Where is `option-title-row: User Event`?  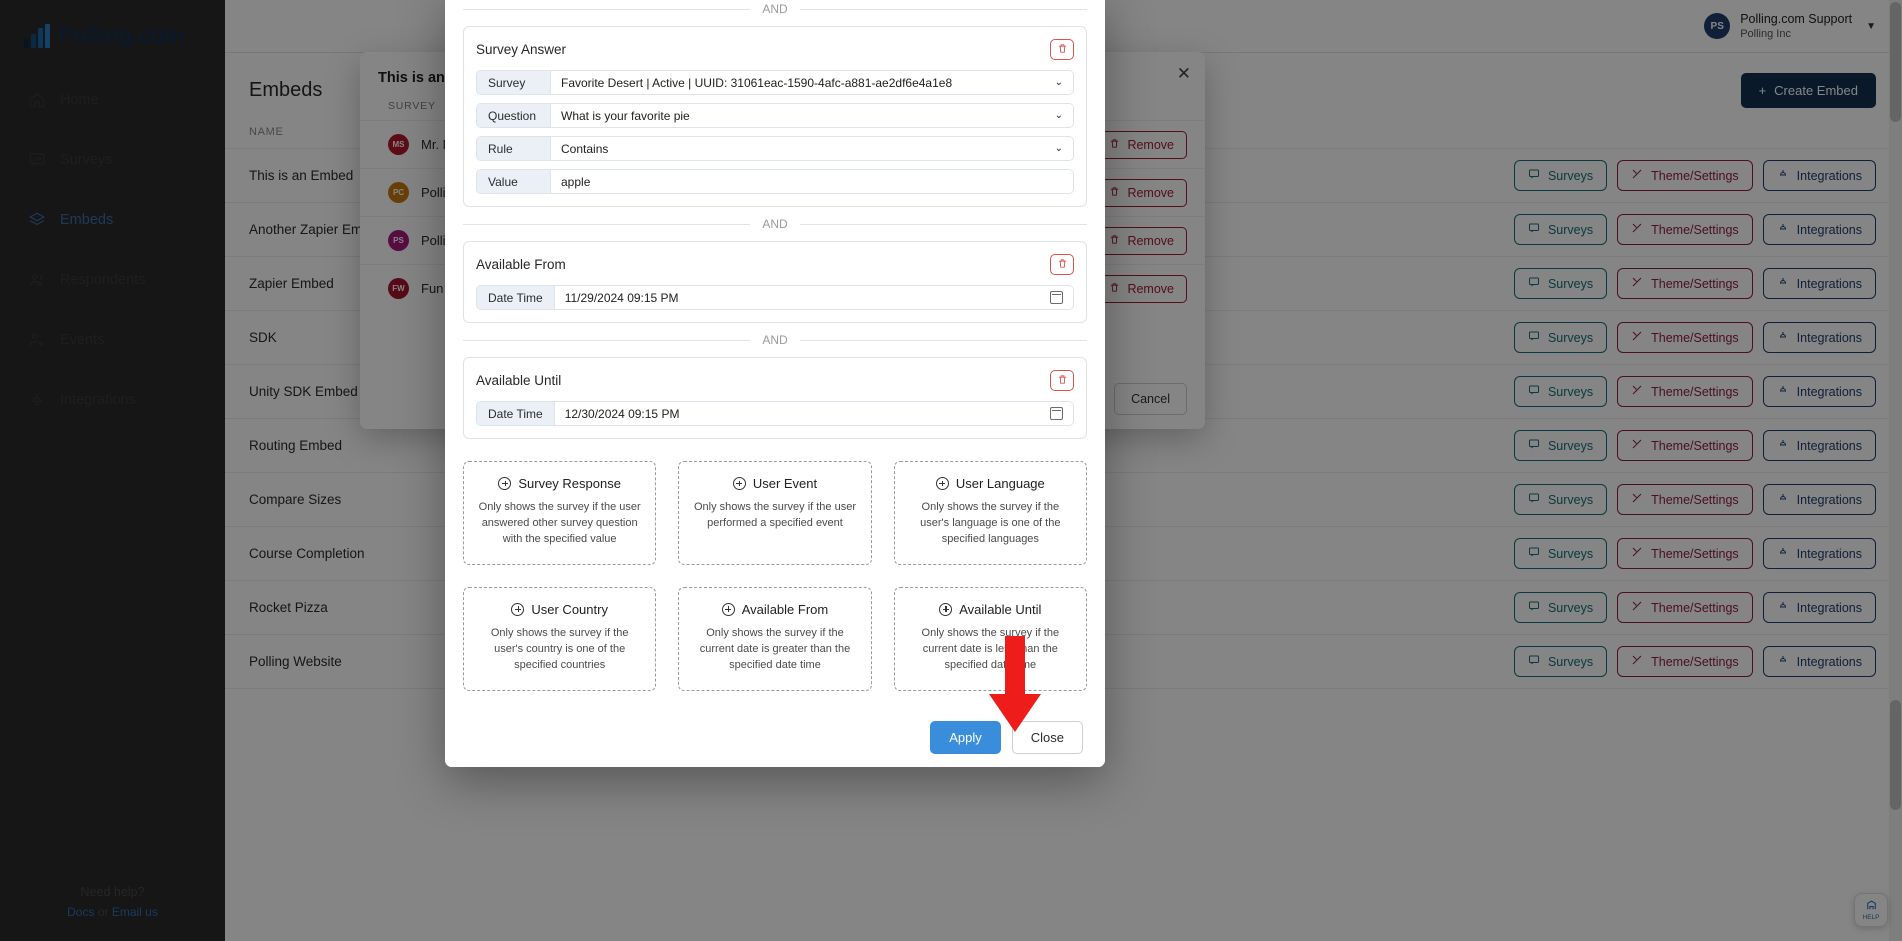
option-title-row: User Event is located at coordinates (774, 483).